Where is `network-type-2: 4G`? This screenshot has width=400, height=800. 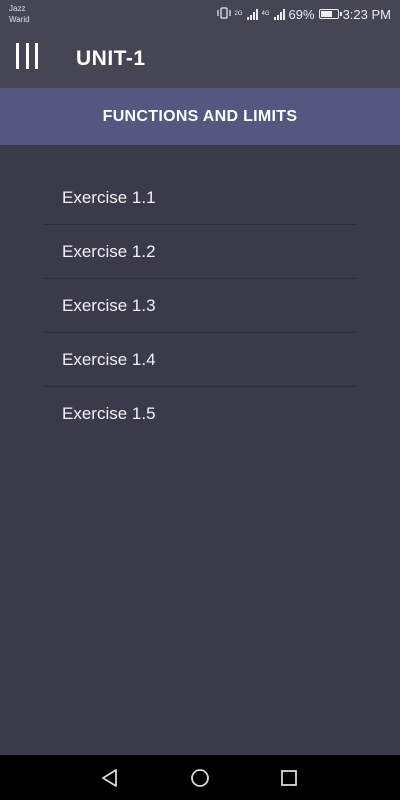
network-type-2: 4G is located at coordinates (265, 14).